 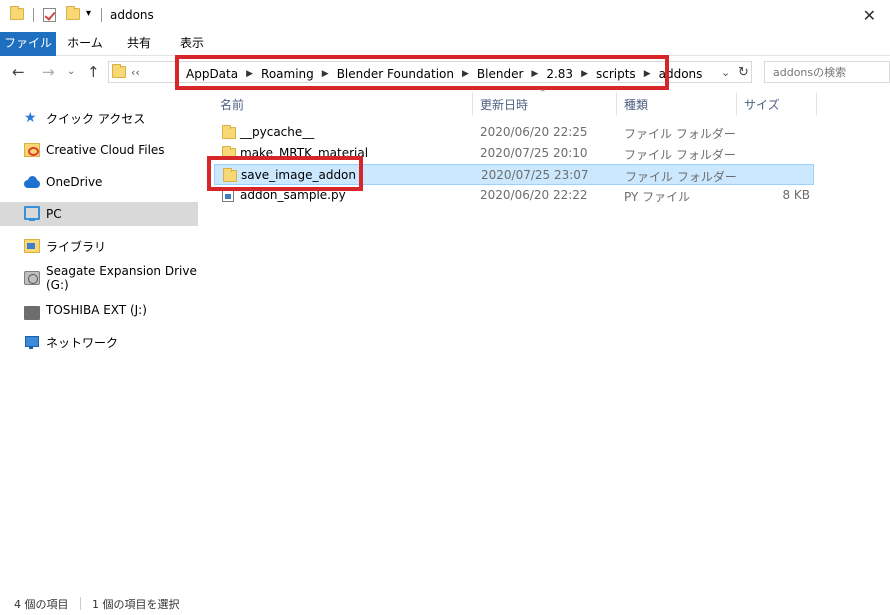 What do you see at coordinates (212, 74) in the screenshot?
I see `breadcrumb-appdata: AppData` at bounding box center [212, 74].